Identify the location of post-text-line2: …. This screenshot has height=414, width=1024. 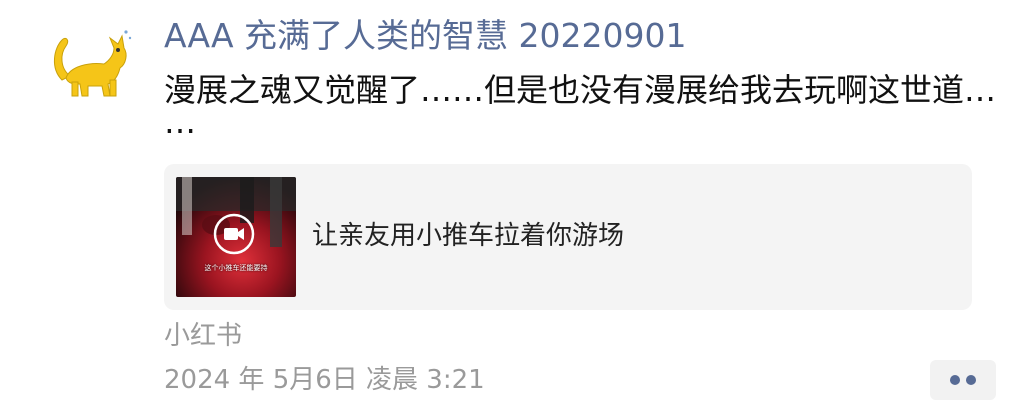
(180, 122).